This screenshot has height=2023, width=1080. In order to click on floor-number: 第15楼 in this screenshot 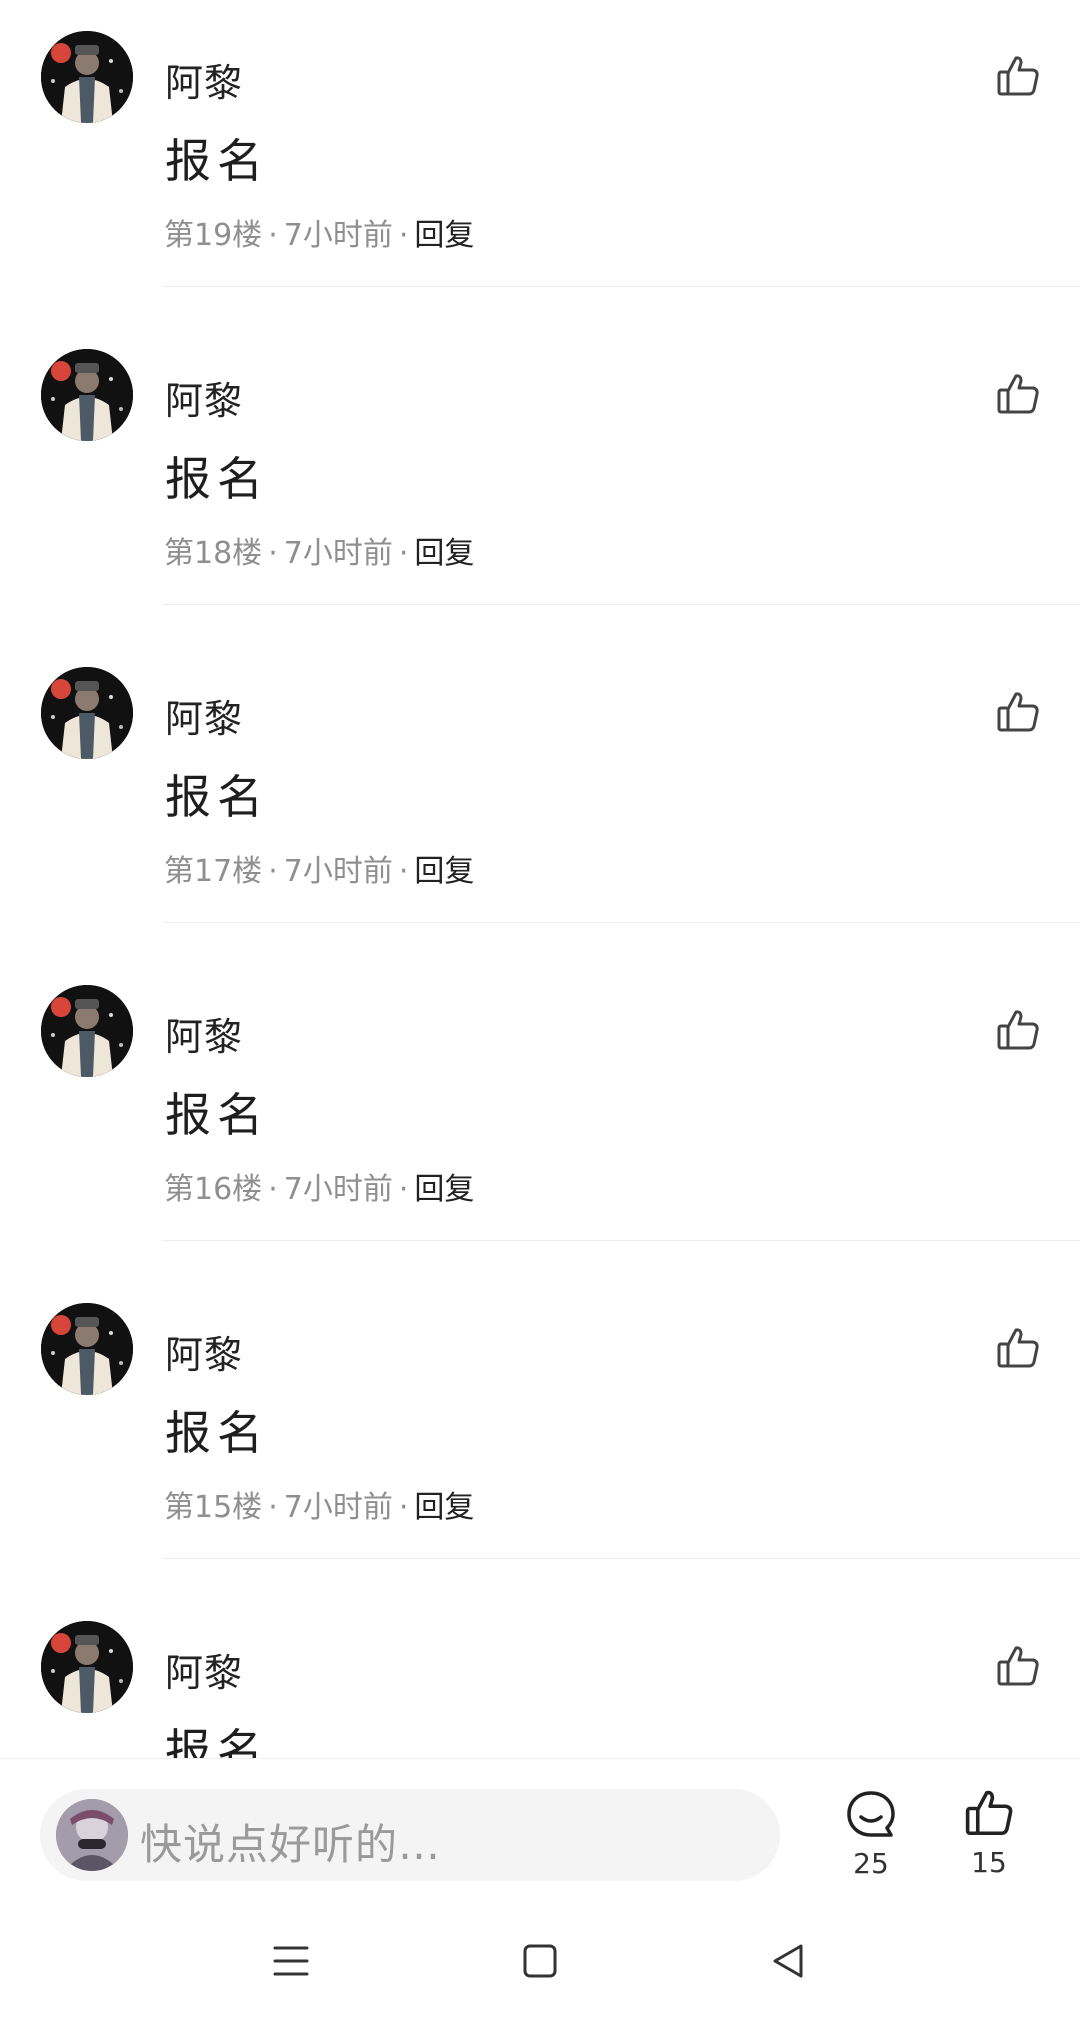, I will do `click(213, 1507)`.